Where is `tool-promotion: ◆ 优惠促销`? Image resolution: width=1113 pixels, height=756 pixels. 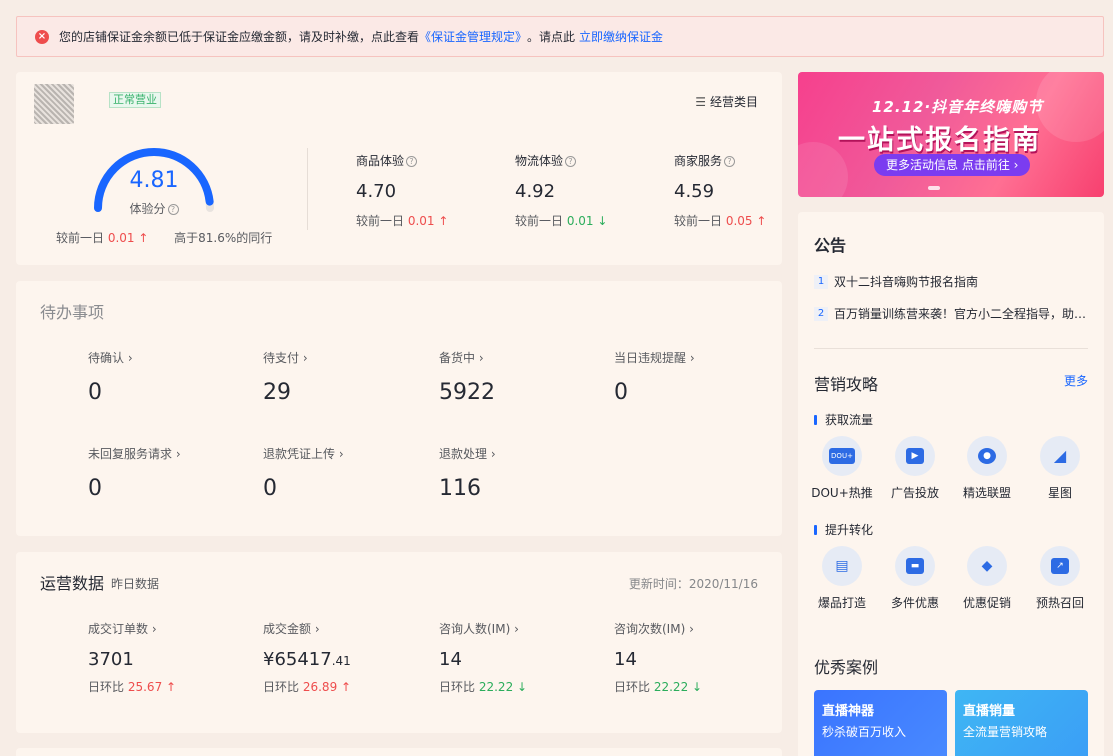
tool-promotion: ◆ 优惠促销 is located at coordinates (987, 578).